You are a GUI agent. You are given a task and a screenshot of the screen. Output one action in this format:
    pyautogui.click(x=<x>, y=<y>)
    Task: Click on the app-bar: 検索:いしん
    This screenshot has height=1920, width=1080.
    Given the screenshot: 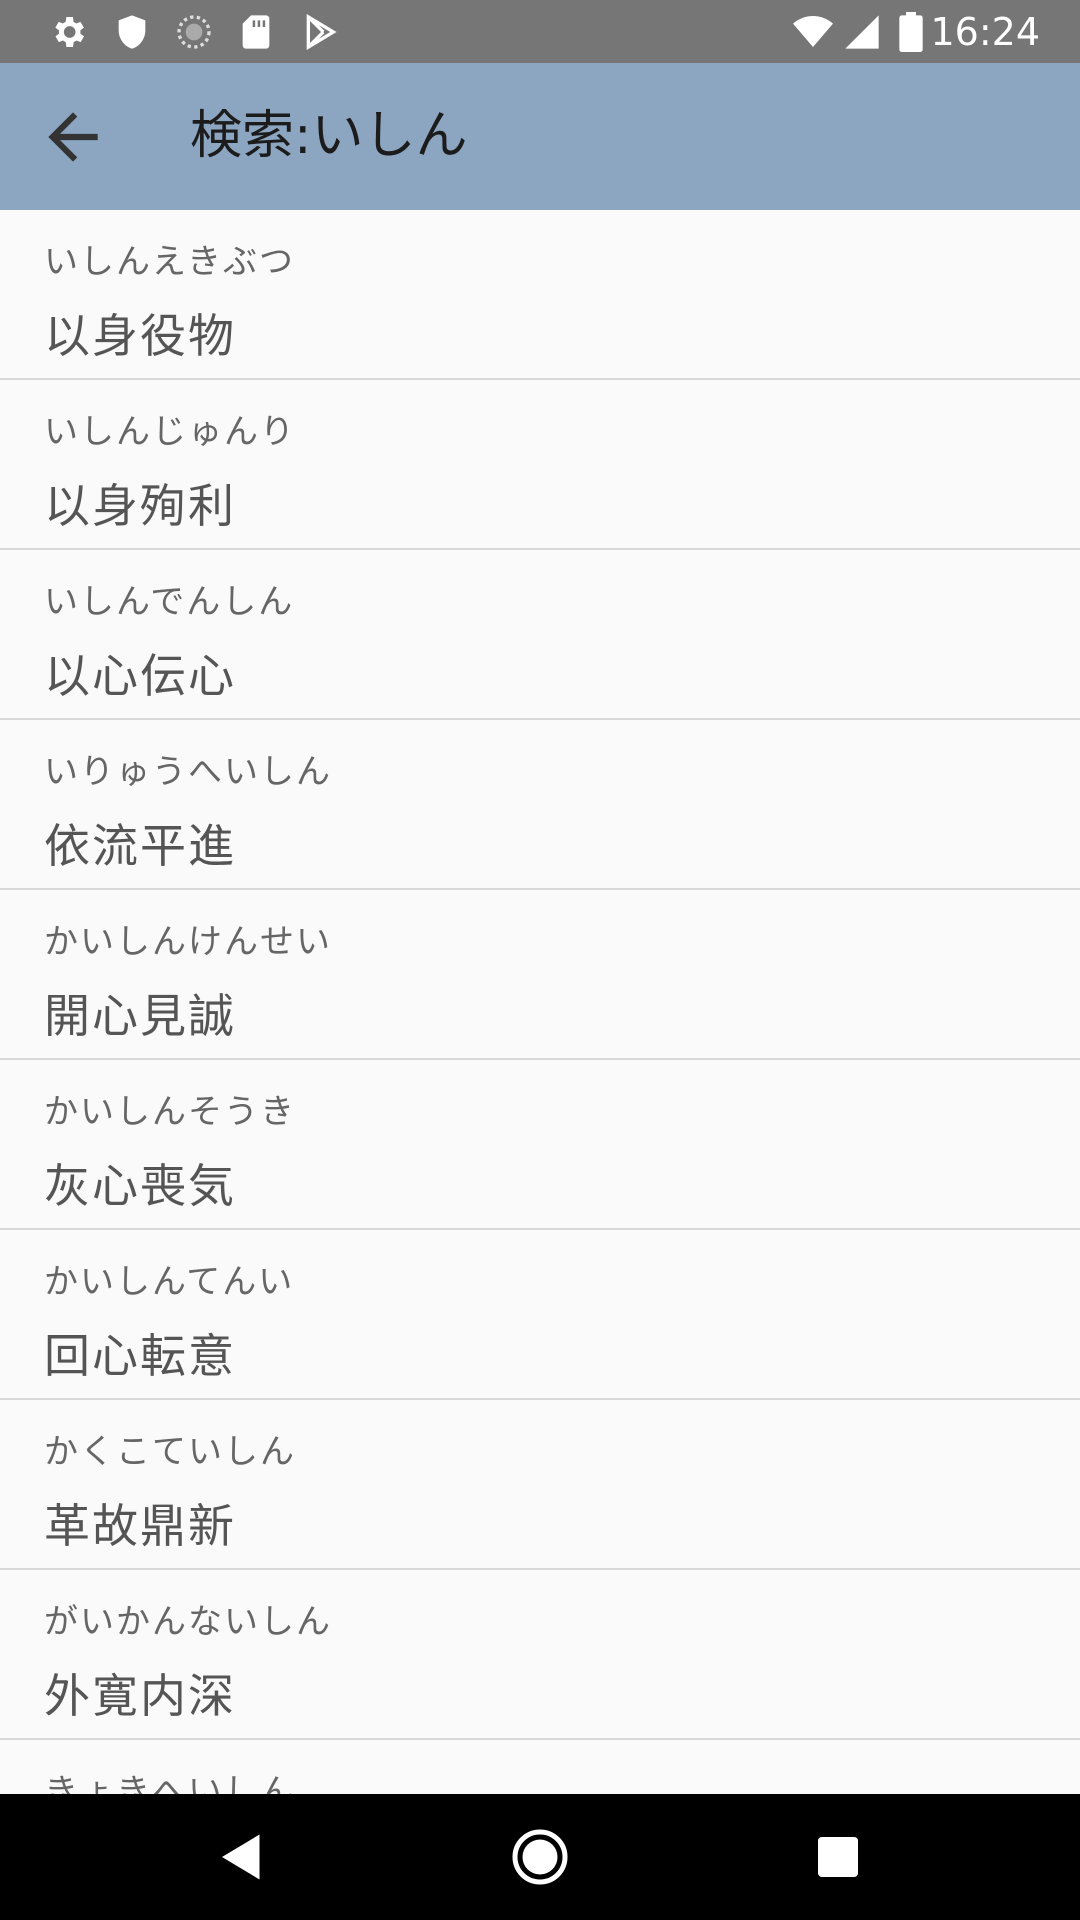 What is the action you would take?
    pyautogui.click(x=540, y=136)
    